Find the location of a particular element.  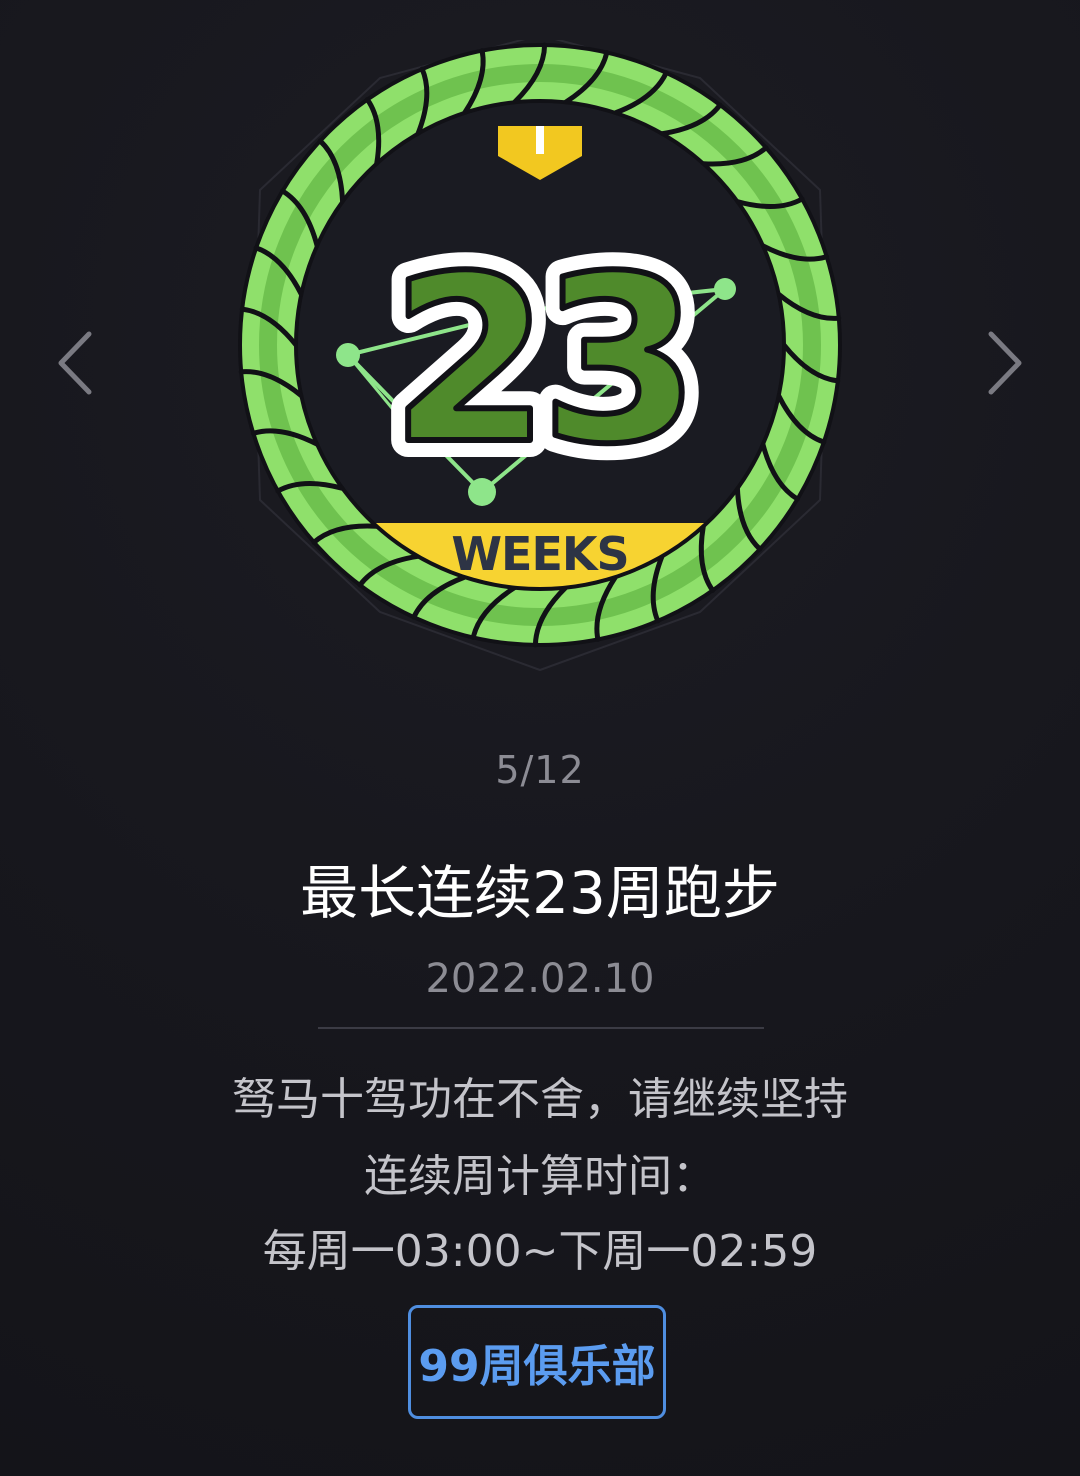

next-badge-button is located at coordinates (1005, 363).